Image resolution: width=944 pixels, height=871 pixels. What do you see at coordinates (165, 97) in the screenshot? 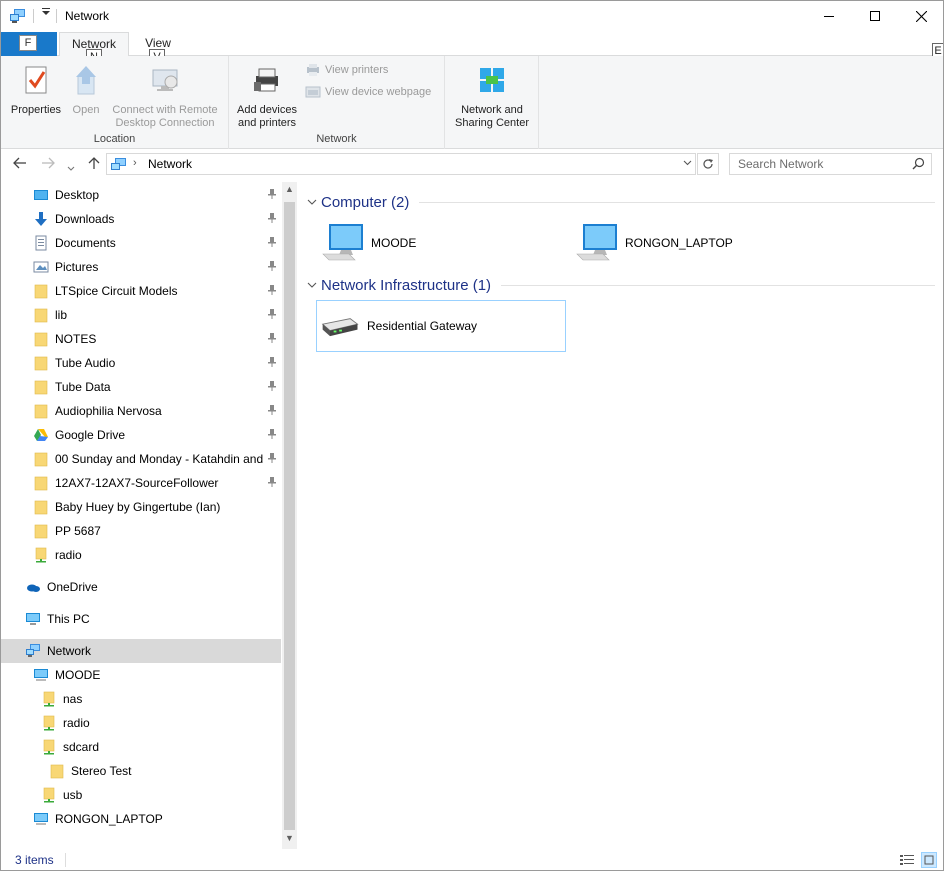
I see `remote-desktop-button: Connect with Remote Desktop Connection` at bounding box center [165, 97].